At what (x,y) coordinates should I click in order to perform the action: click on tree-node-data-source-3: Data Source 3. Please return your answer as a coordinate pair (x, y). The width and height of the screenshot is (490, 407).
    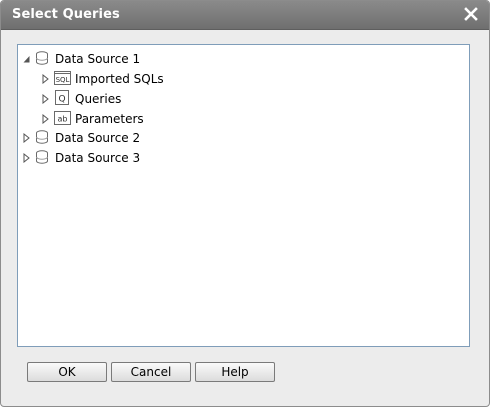
    Looking at the image, I should click on (122, 158).